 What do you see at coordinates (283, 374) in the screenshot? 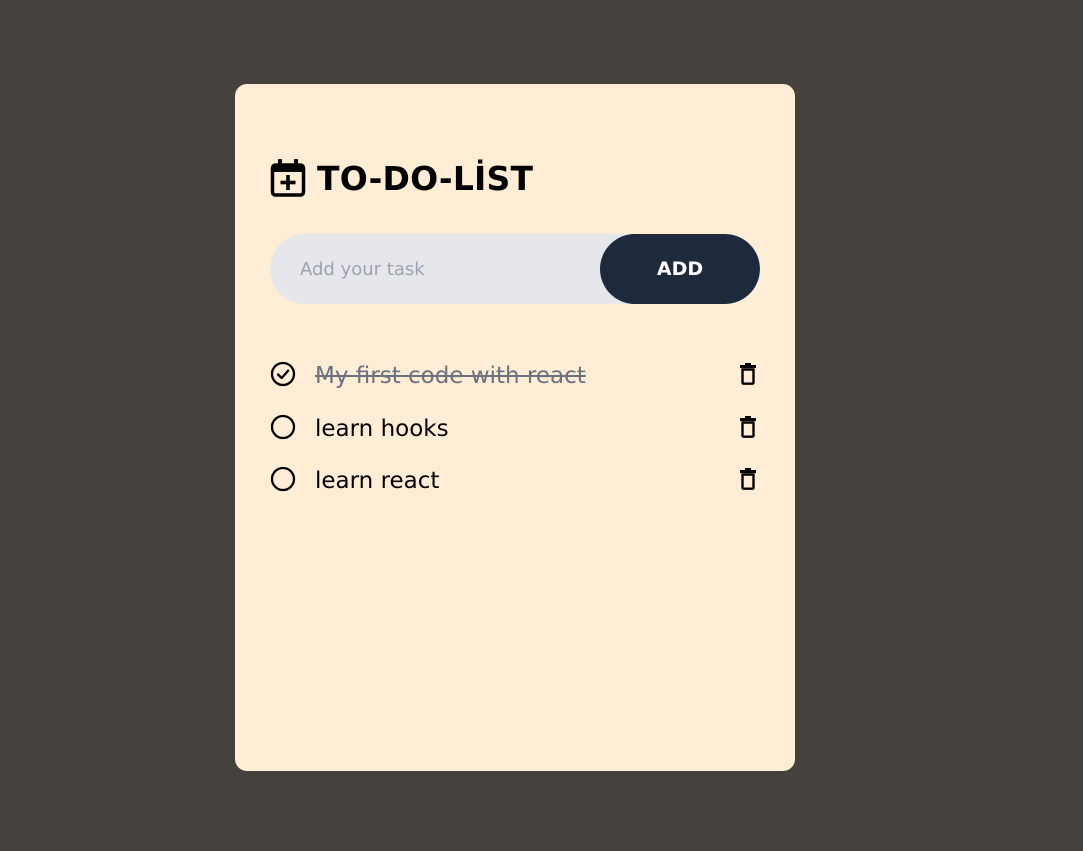
I see `checked-circle-icon` at bounding box center [283, 374].